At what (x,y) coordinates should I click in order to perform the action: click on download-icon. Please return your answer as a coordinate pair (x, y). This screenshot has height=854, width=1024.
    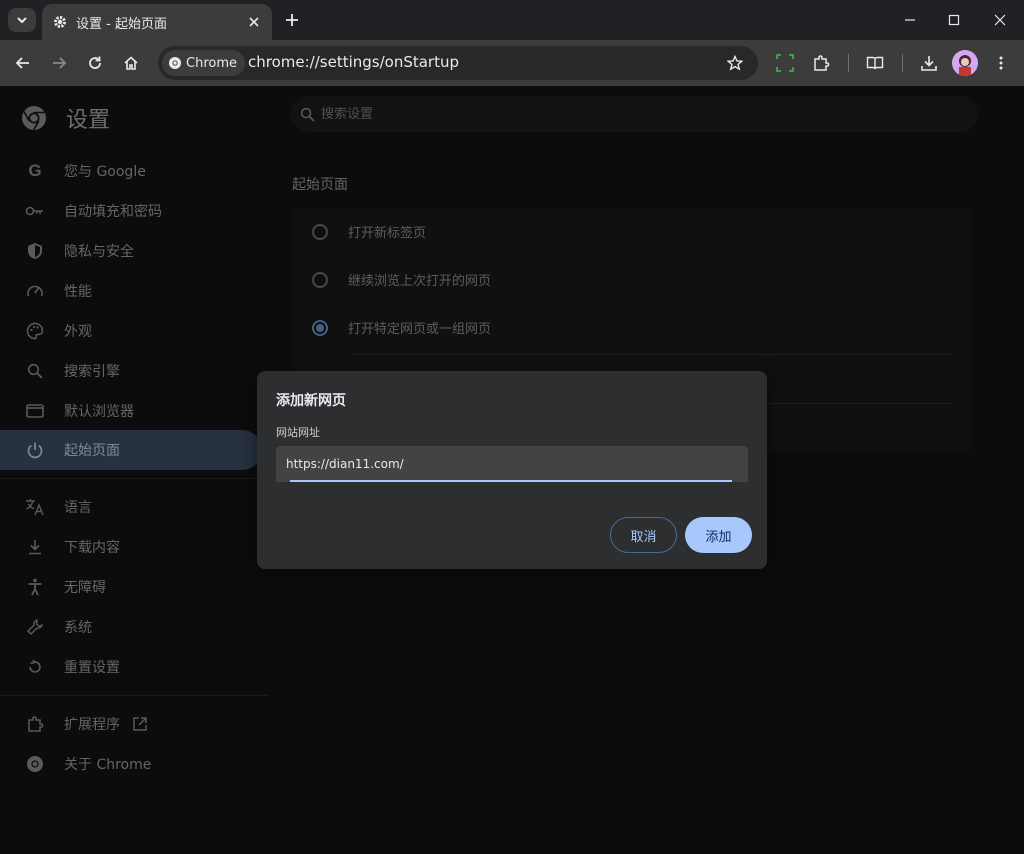
    Looking at the image, I should click on (929, 63).